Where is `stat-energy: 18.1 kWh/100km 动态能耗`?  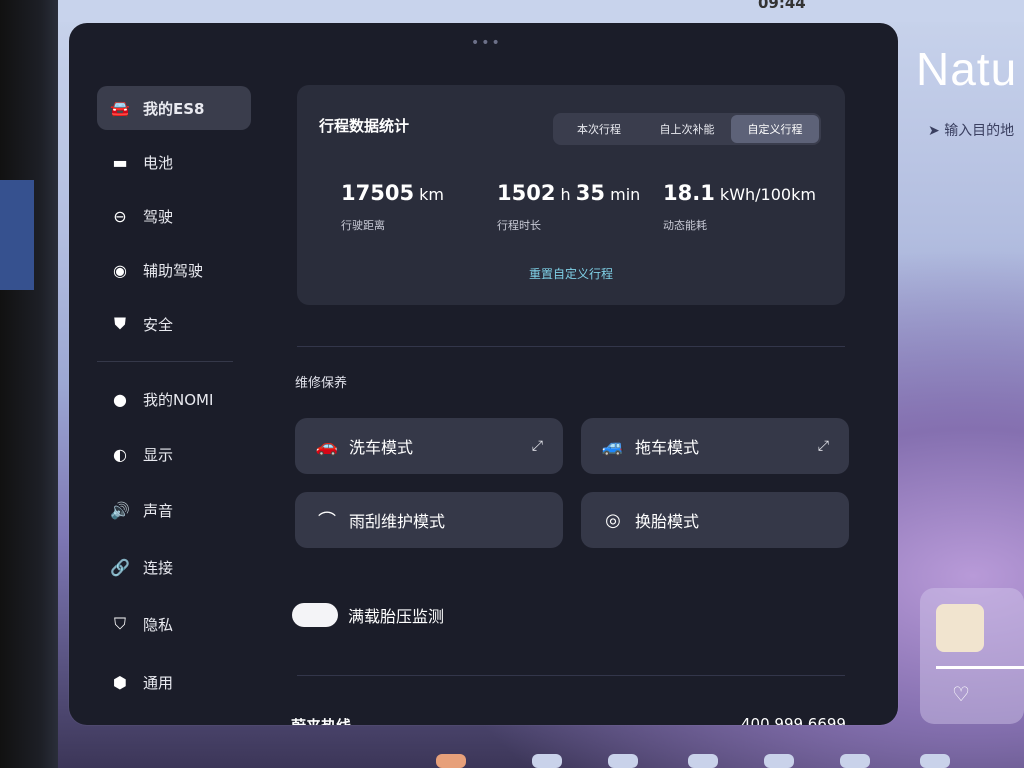 stat-energy: 18.1 kWh/100km 动态能耗 is located at coordinates (739, 206).